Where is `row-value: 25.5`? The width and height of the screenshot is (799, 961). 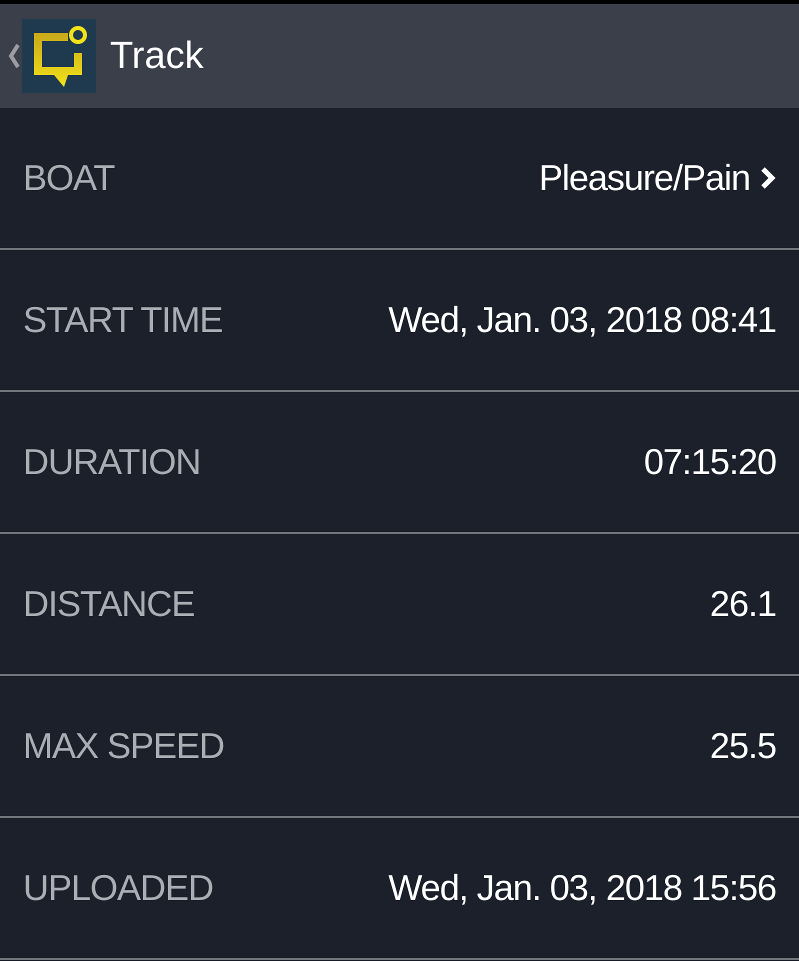 row-value: 25.5 is located at coordinates (743, 746).